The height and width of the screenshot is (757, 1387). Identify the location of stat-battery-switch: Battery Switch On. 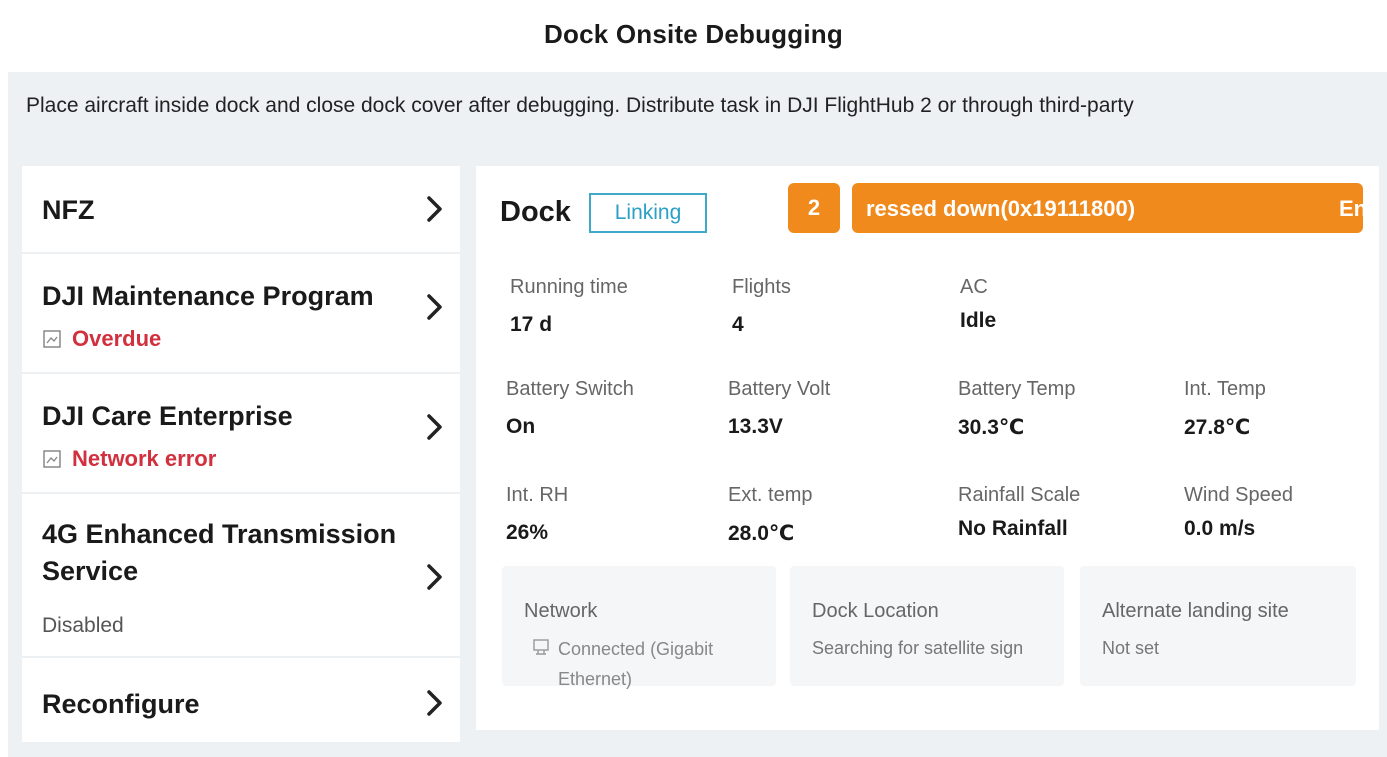
(570, 408).